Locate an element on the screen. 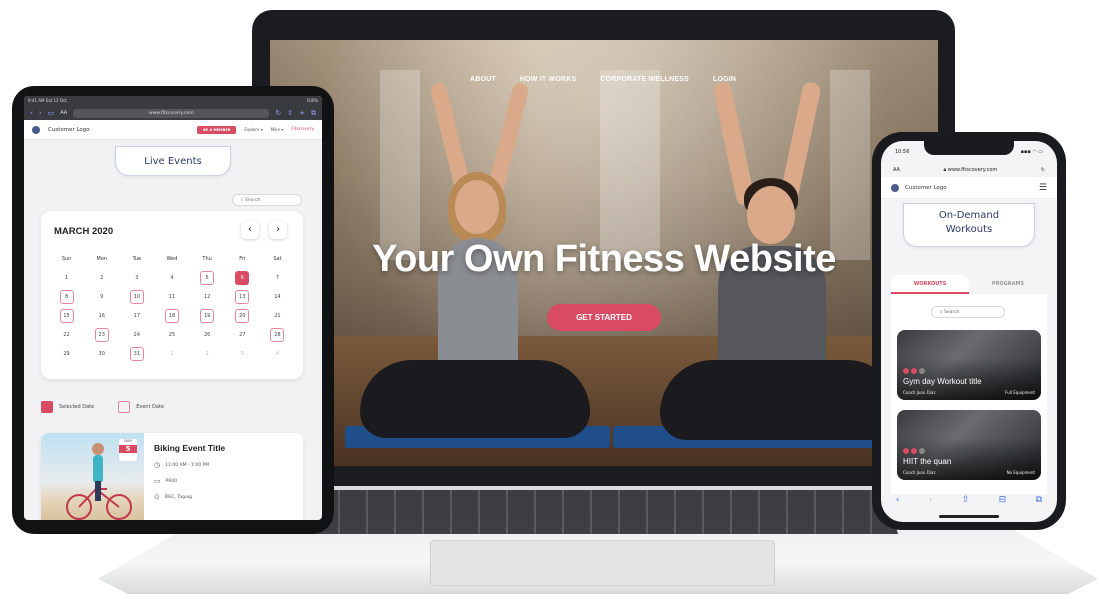  new-tab-icon: + is located at coordinates (302, 113).